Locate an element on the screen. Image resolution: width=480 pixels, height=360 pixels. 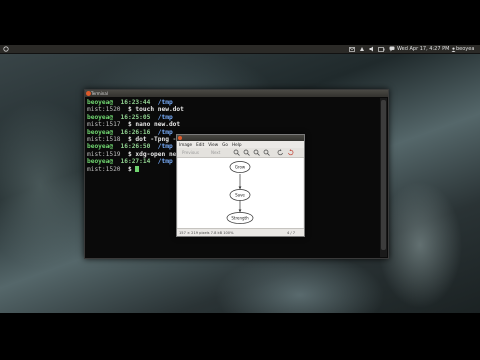
image-index: 4 / 7 is located at coordinates (291, 233).